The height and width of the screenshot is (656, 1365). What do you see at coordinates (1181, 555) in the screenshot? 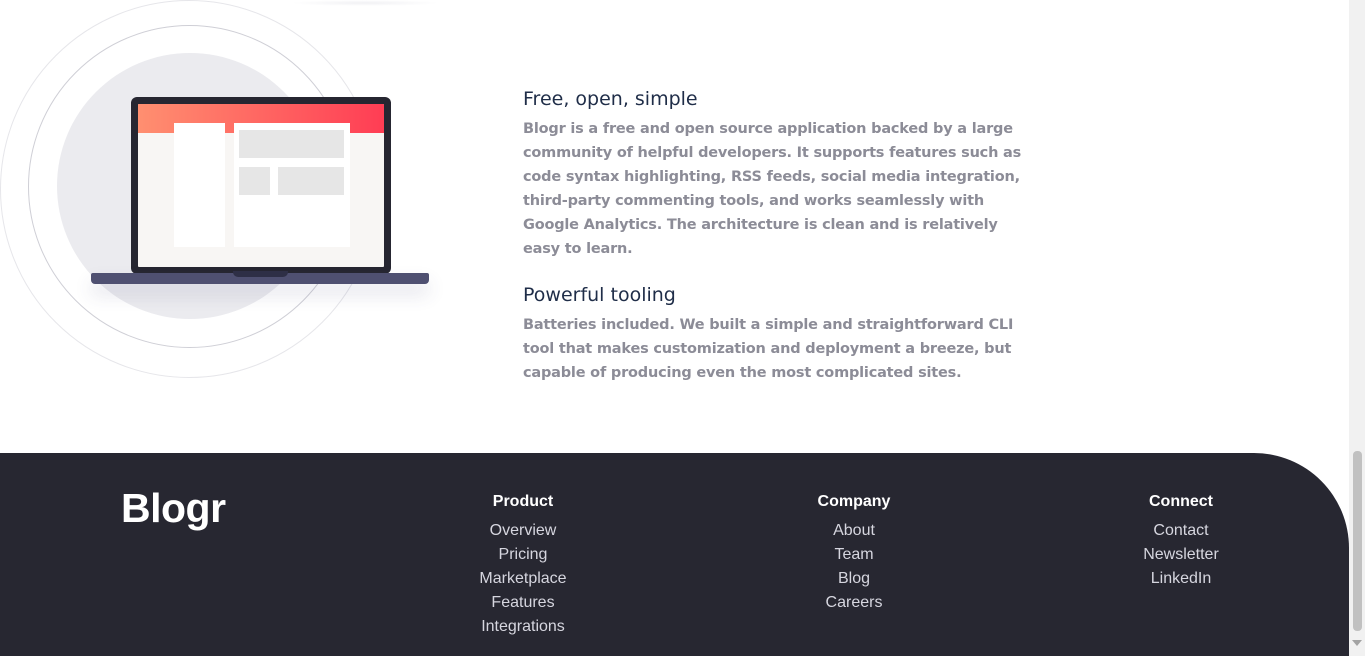
I see `footer-link-newsletter: Newsletter` at bounding box center [1181, 555].